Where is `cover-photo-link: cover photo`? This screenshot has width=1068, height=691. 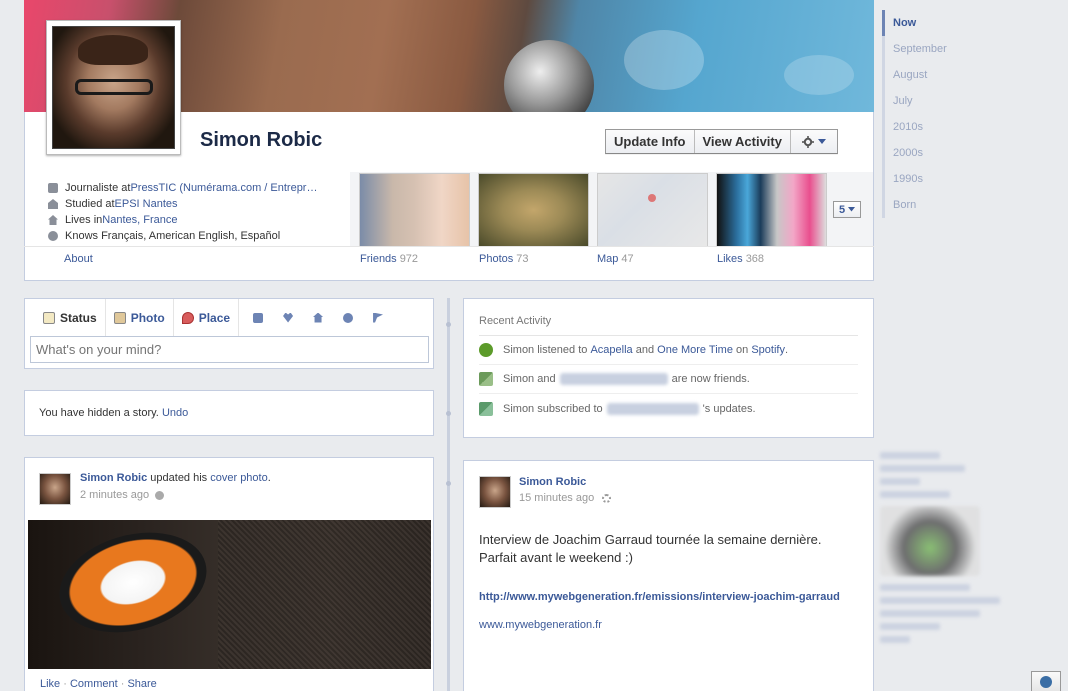 cover-photo-link: cover photo is located at coordinates (238, 478).